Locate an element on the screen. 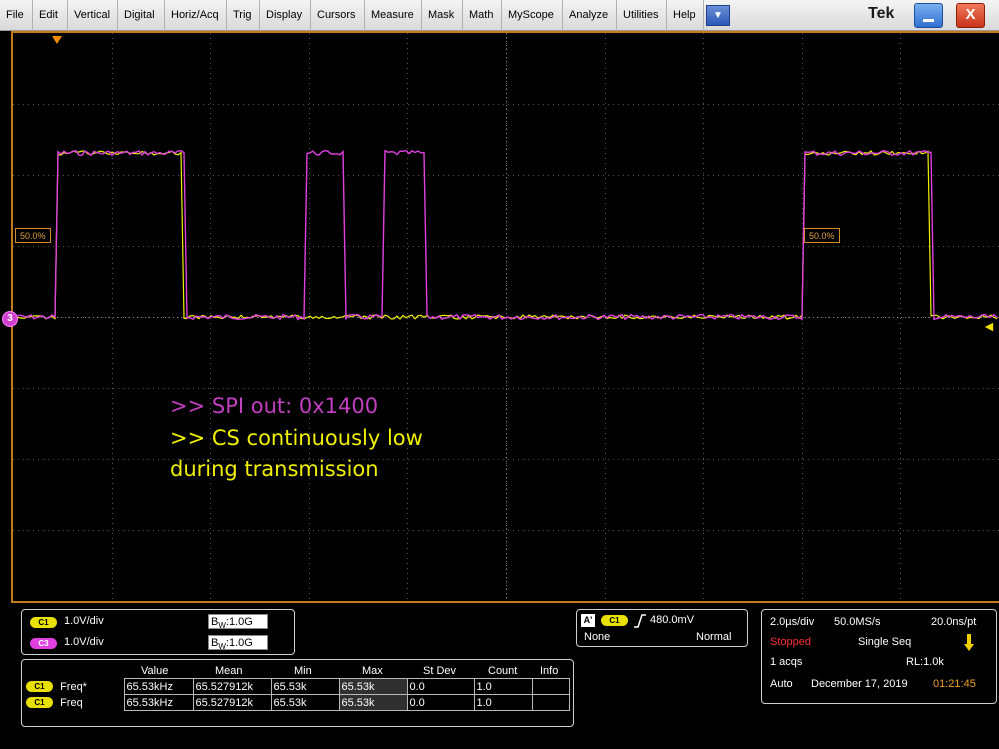  meas-label: C1 Freq is located at coordinates (74, 703).